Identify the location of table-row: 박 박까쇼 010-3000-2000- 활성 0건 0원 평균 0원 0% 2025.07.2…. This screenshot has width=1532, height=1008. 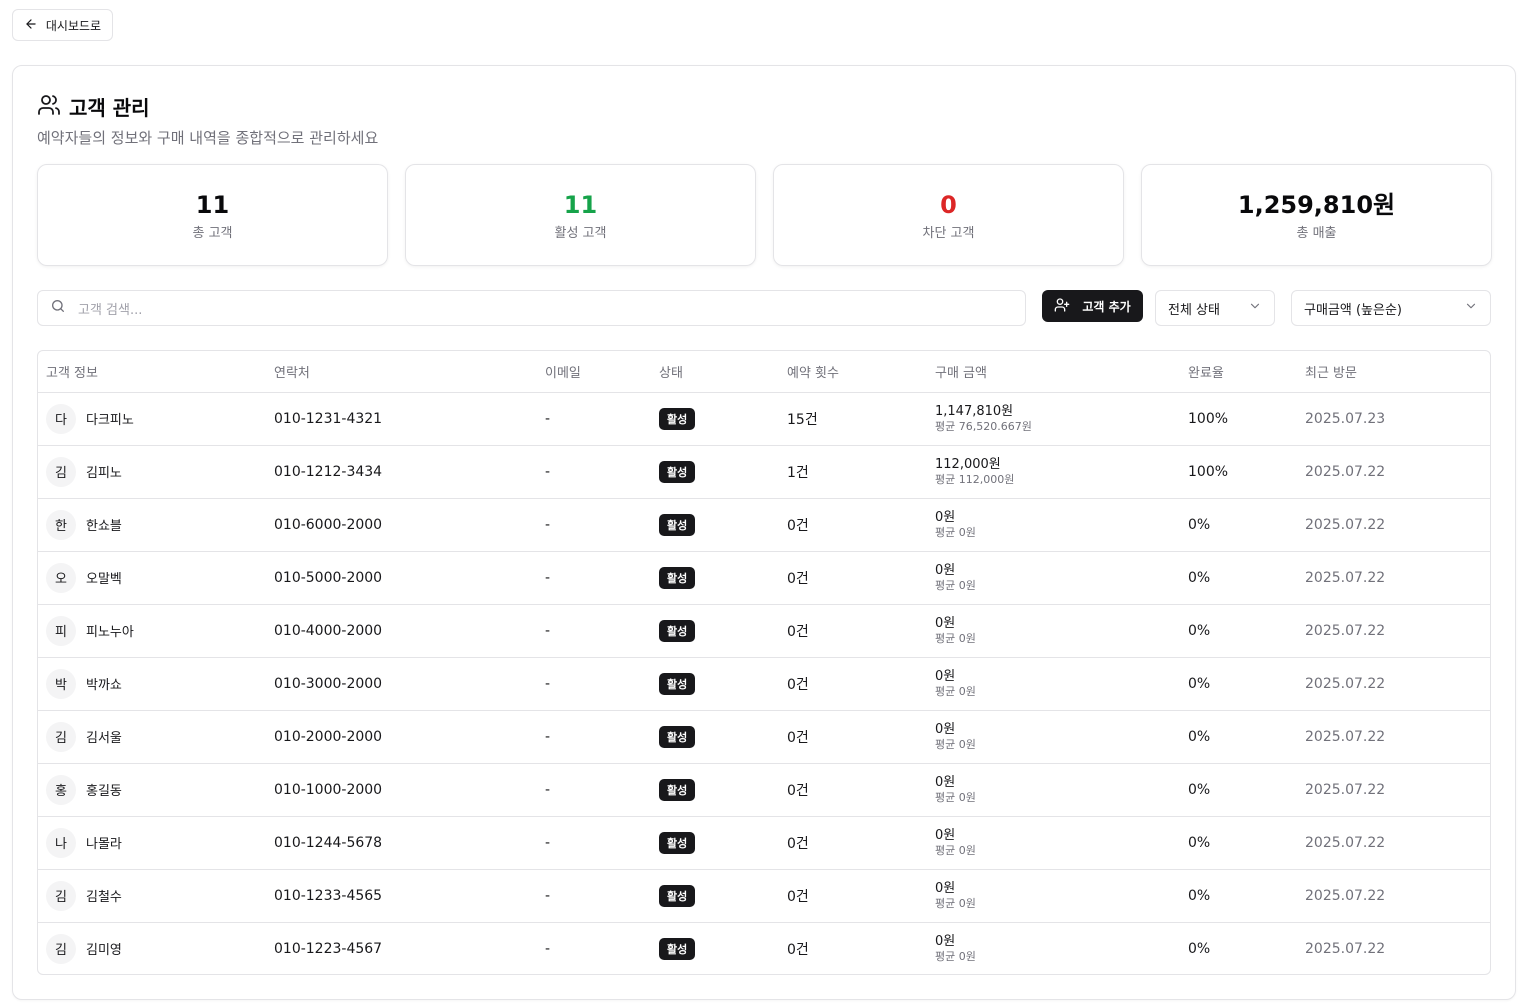
(764, 684).